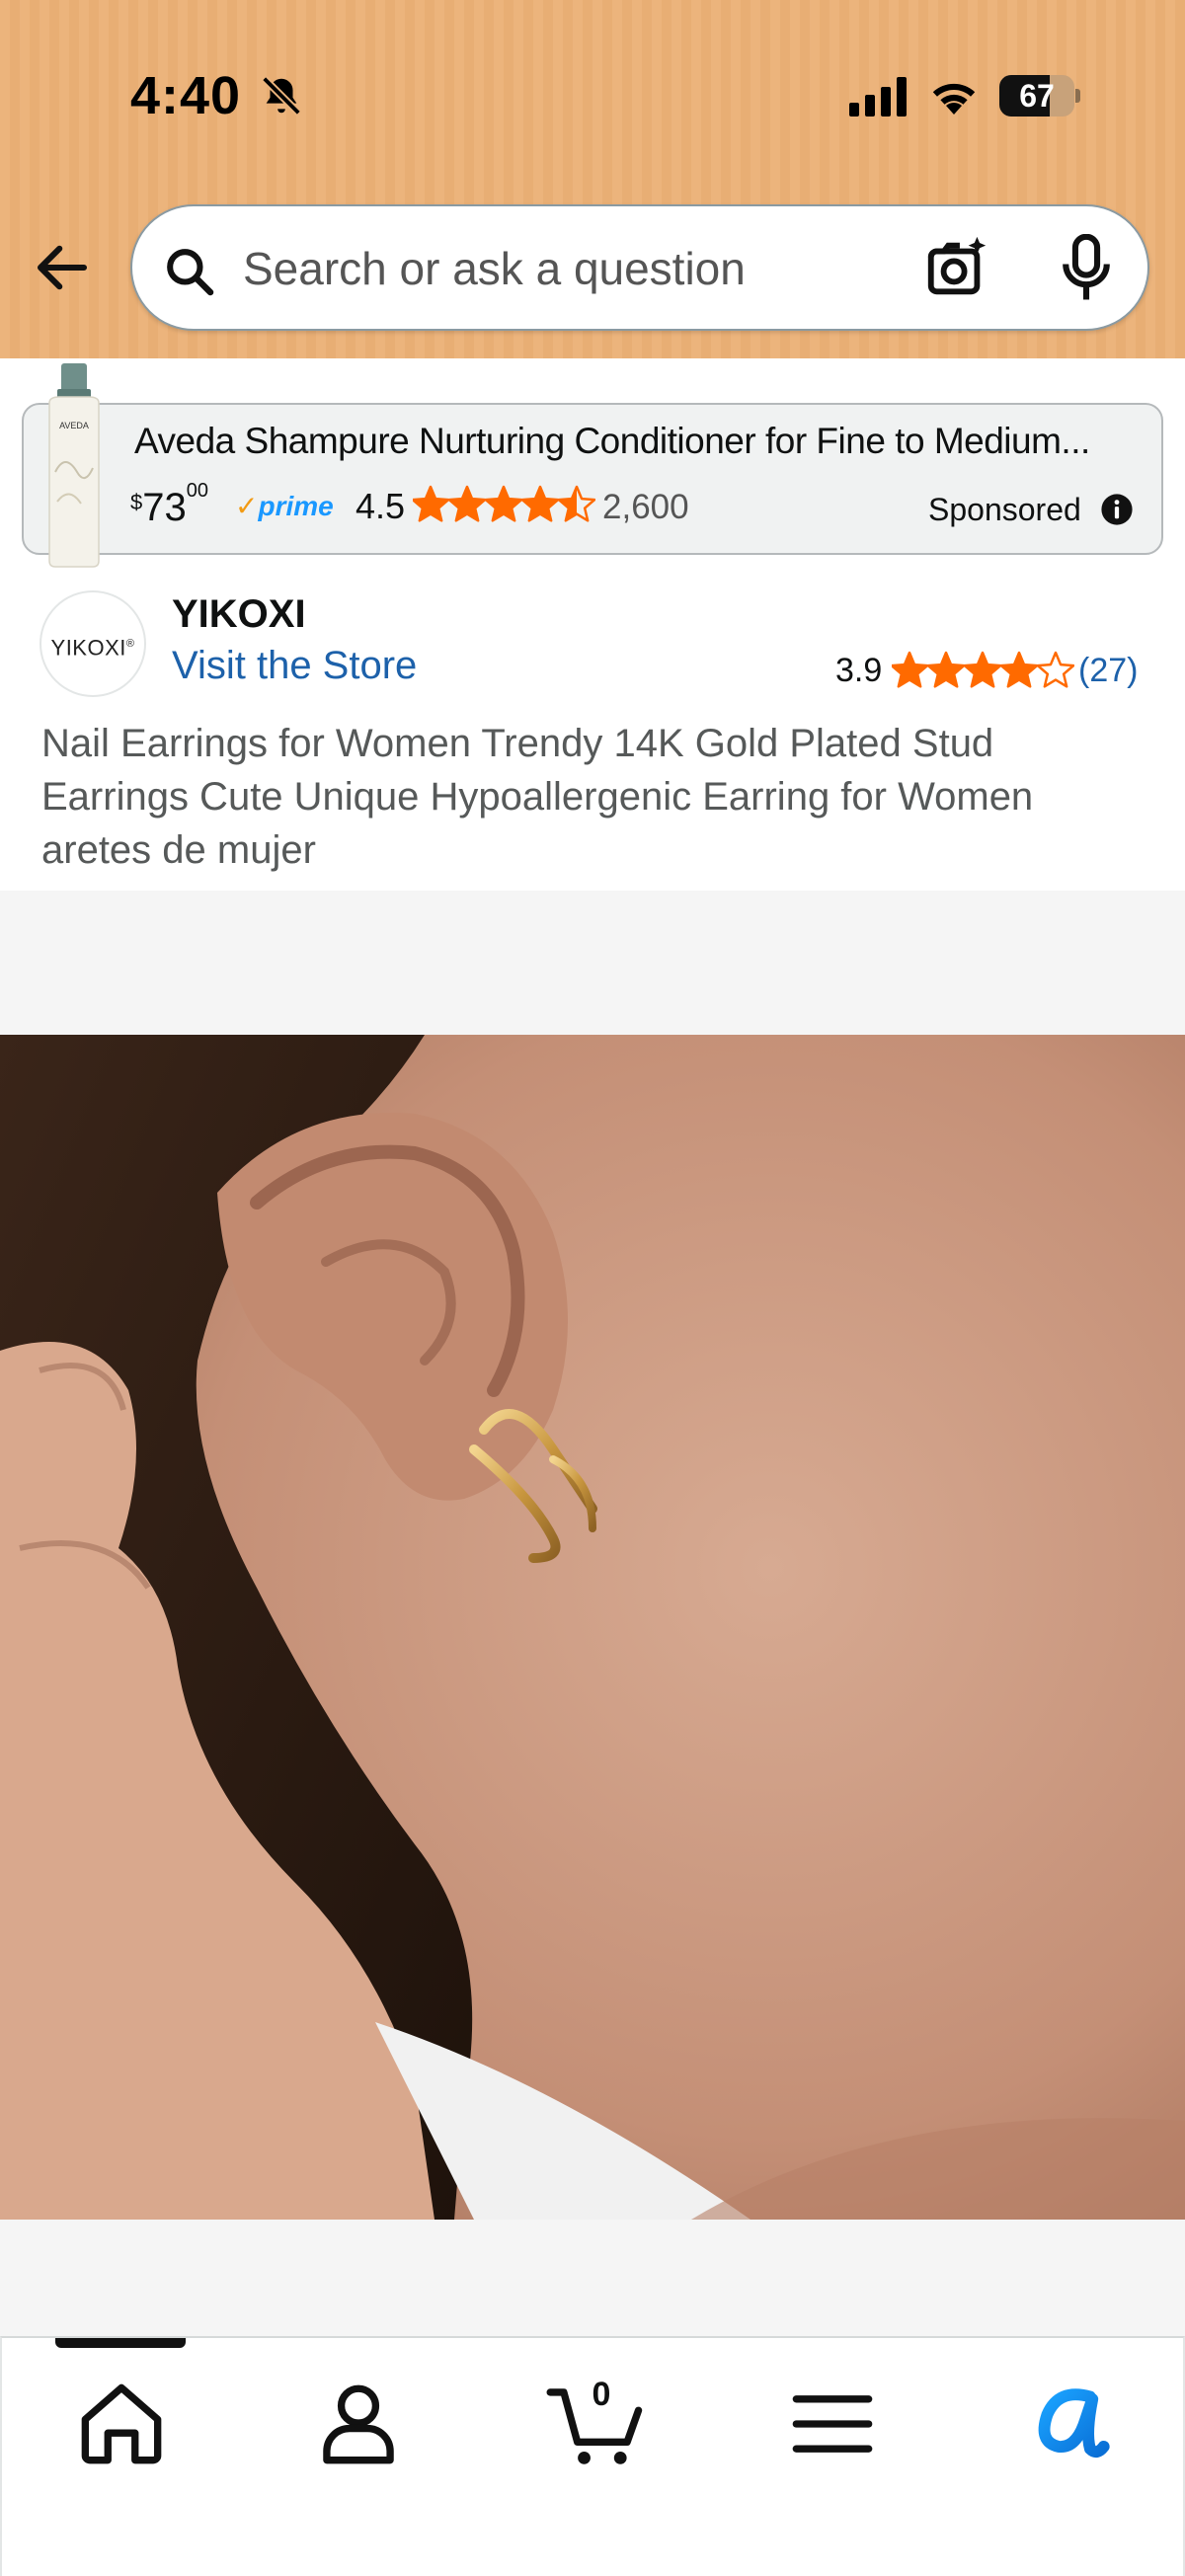  What do you see at coordinates (601, 2394) in the screenshot?
I see `cart-count: 0` at bounding box center [601, 2394].